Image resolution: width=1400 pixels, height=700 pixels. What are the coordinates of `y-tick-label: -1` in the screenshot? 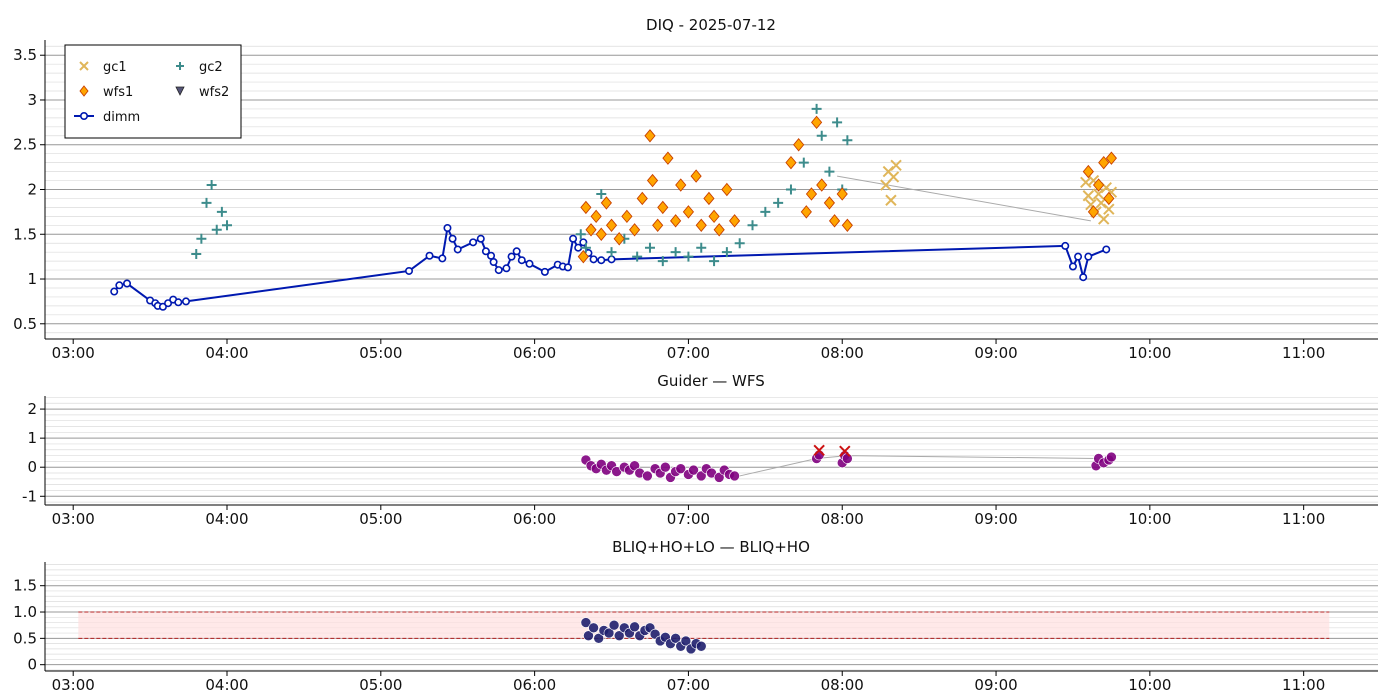 It's located at (29, 496).